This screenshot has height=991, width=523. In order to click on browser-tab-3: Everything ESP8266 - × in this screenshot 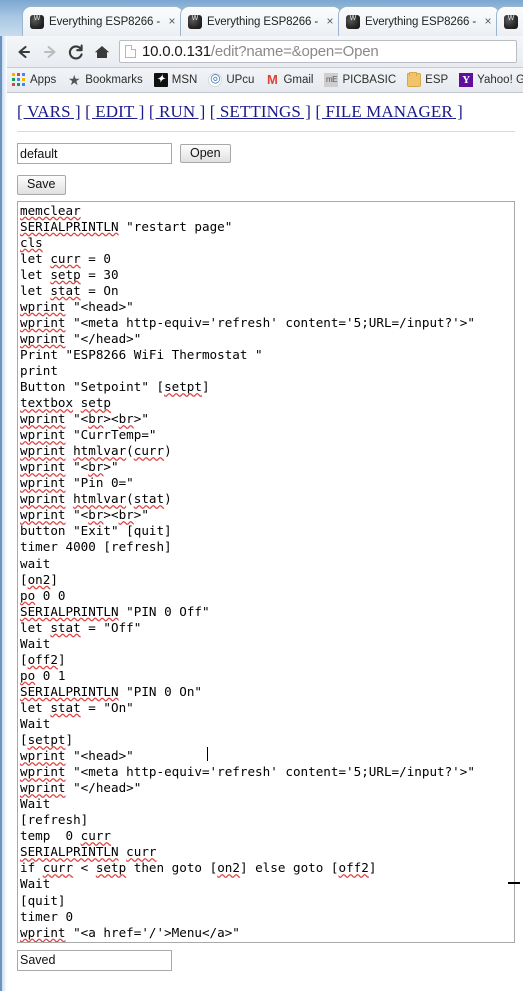, I will do `click(419, 21)`.